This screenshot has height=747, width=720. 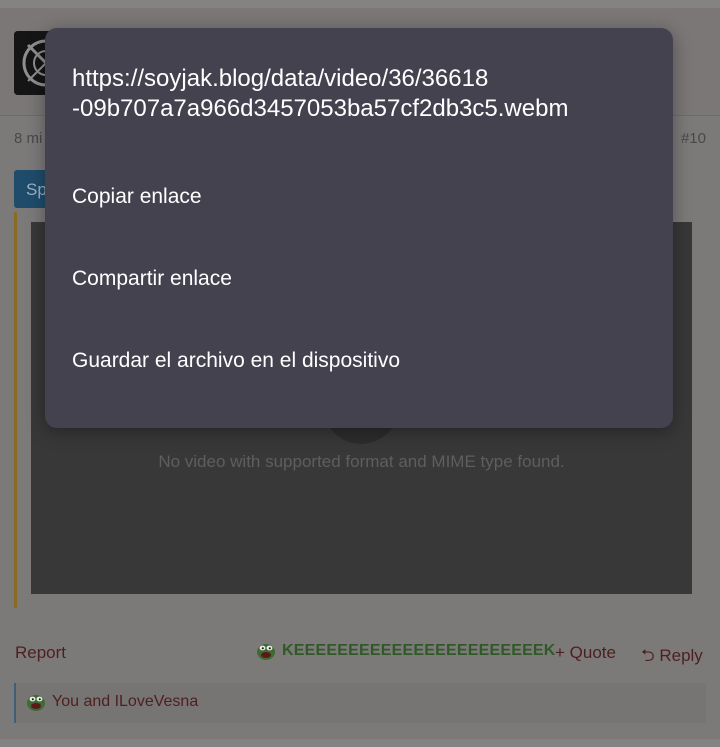 I want to click on post-timestamp: 8 mi, so click(x=28, y=138).